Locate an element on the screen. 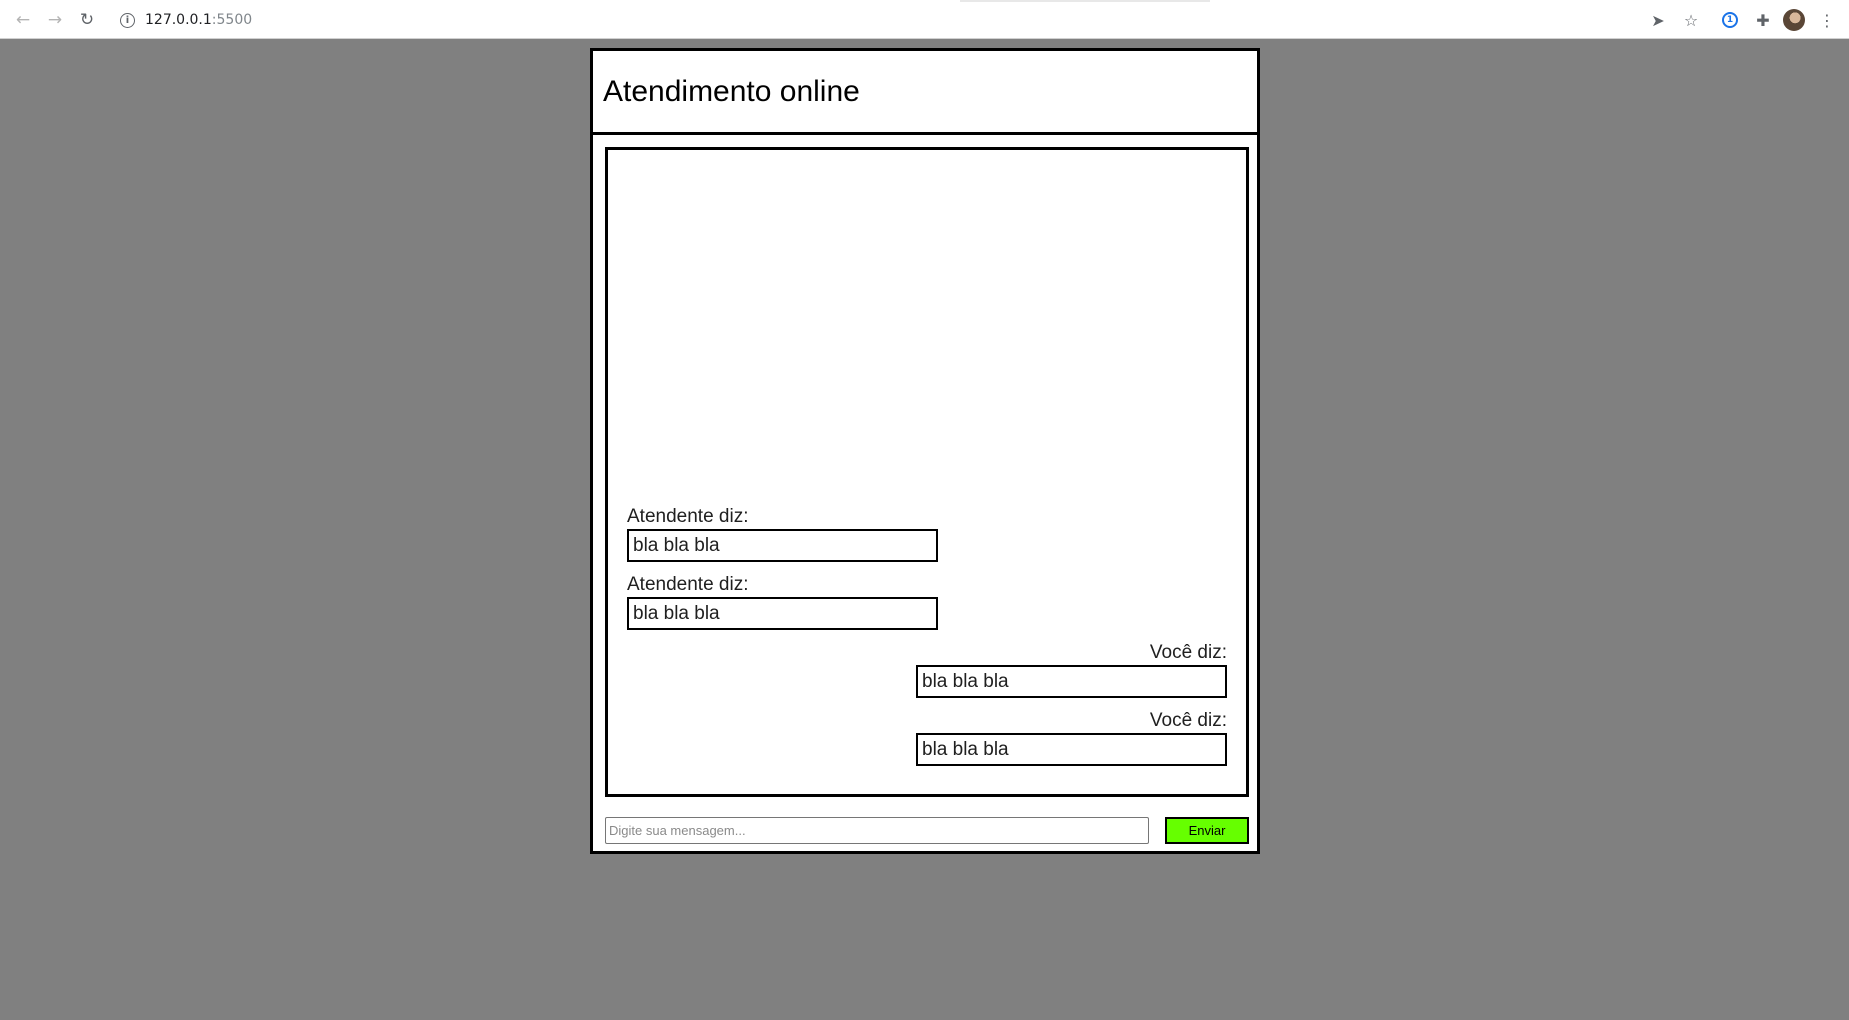 The image size is (1849, 1020). message-composer: Enviar is located at coordinates (927, 831).